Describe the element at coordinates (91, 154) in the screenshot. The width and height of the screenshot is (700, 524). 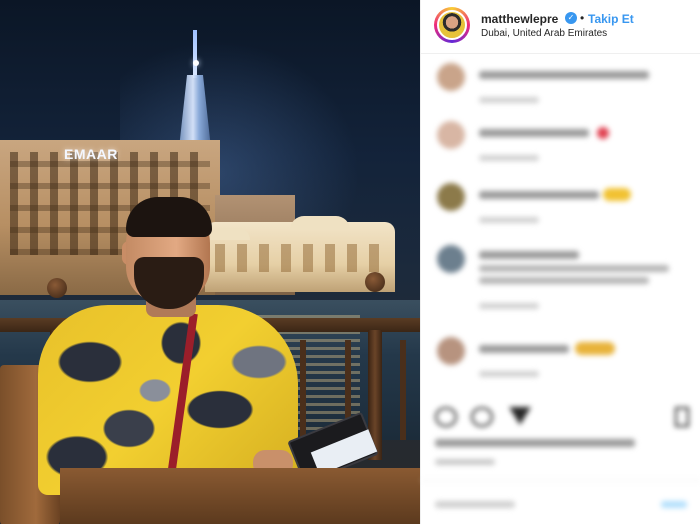
I see `emaar-sign: EMAAR` at that location.